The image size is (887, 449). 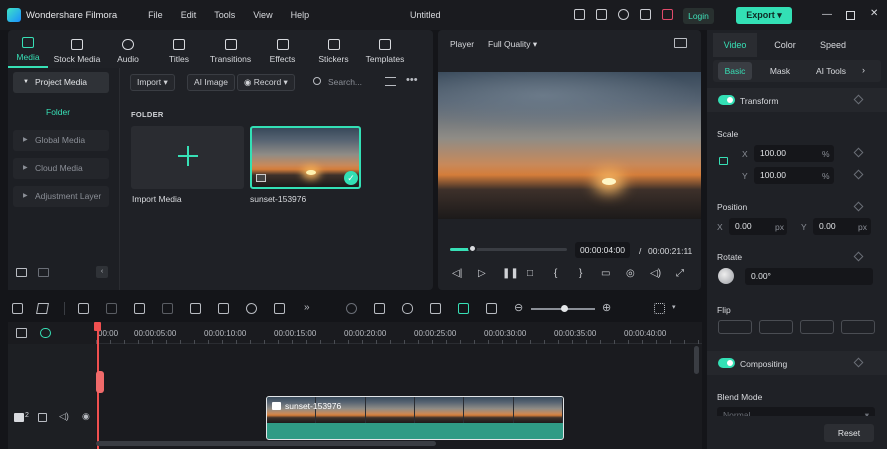 What do you see at coordinates (333, 49) in the screenshot?
I see `tab-stickers: Stickers` at bounding box center [333, 49].